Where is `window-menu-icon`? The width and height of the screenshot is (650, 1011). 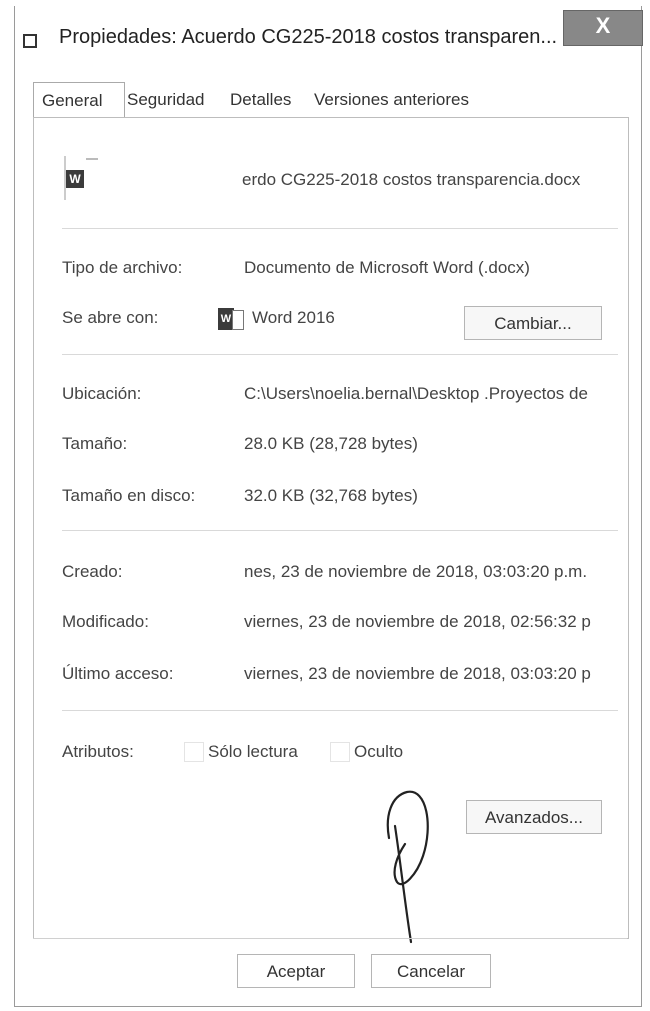 window-menu-icon is located at coordinates (30, 41).